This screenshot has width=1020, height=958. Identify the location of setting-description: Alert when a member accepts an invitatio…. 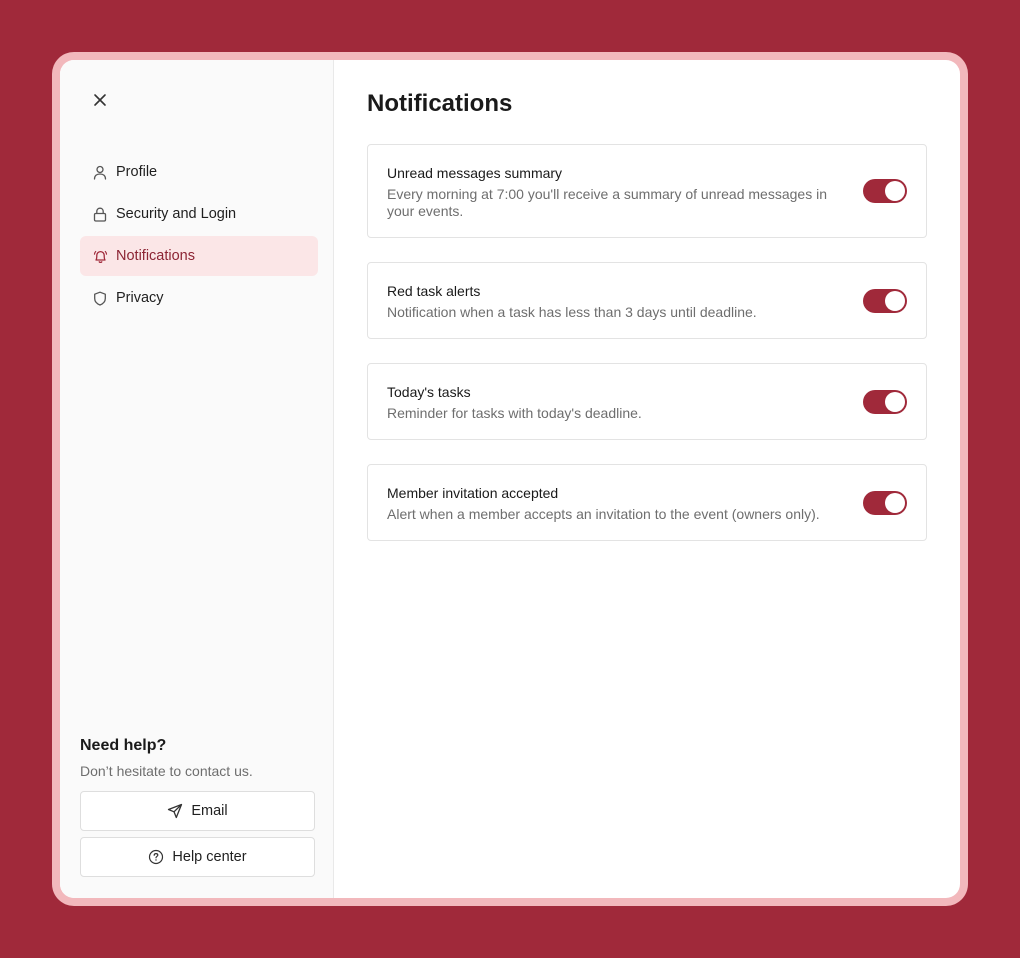
(603, 514).